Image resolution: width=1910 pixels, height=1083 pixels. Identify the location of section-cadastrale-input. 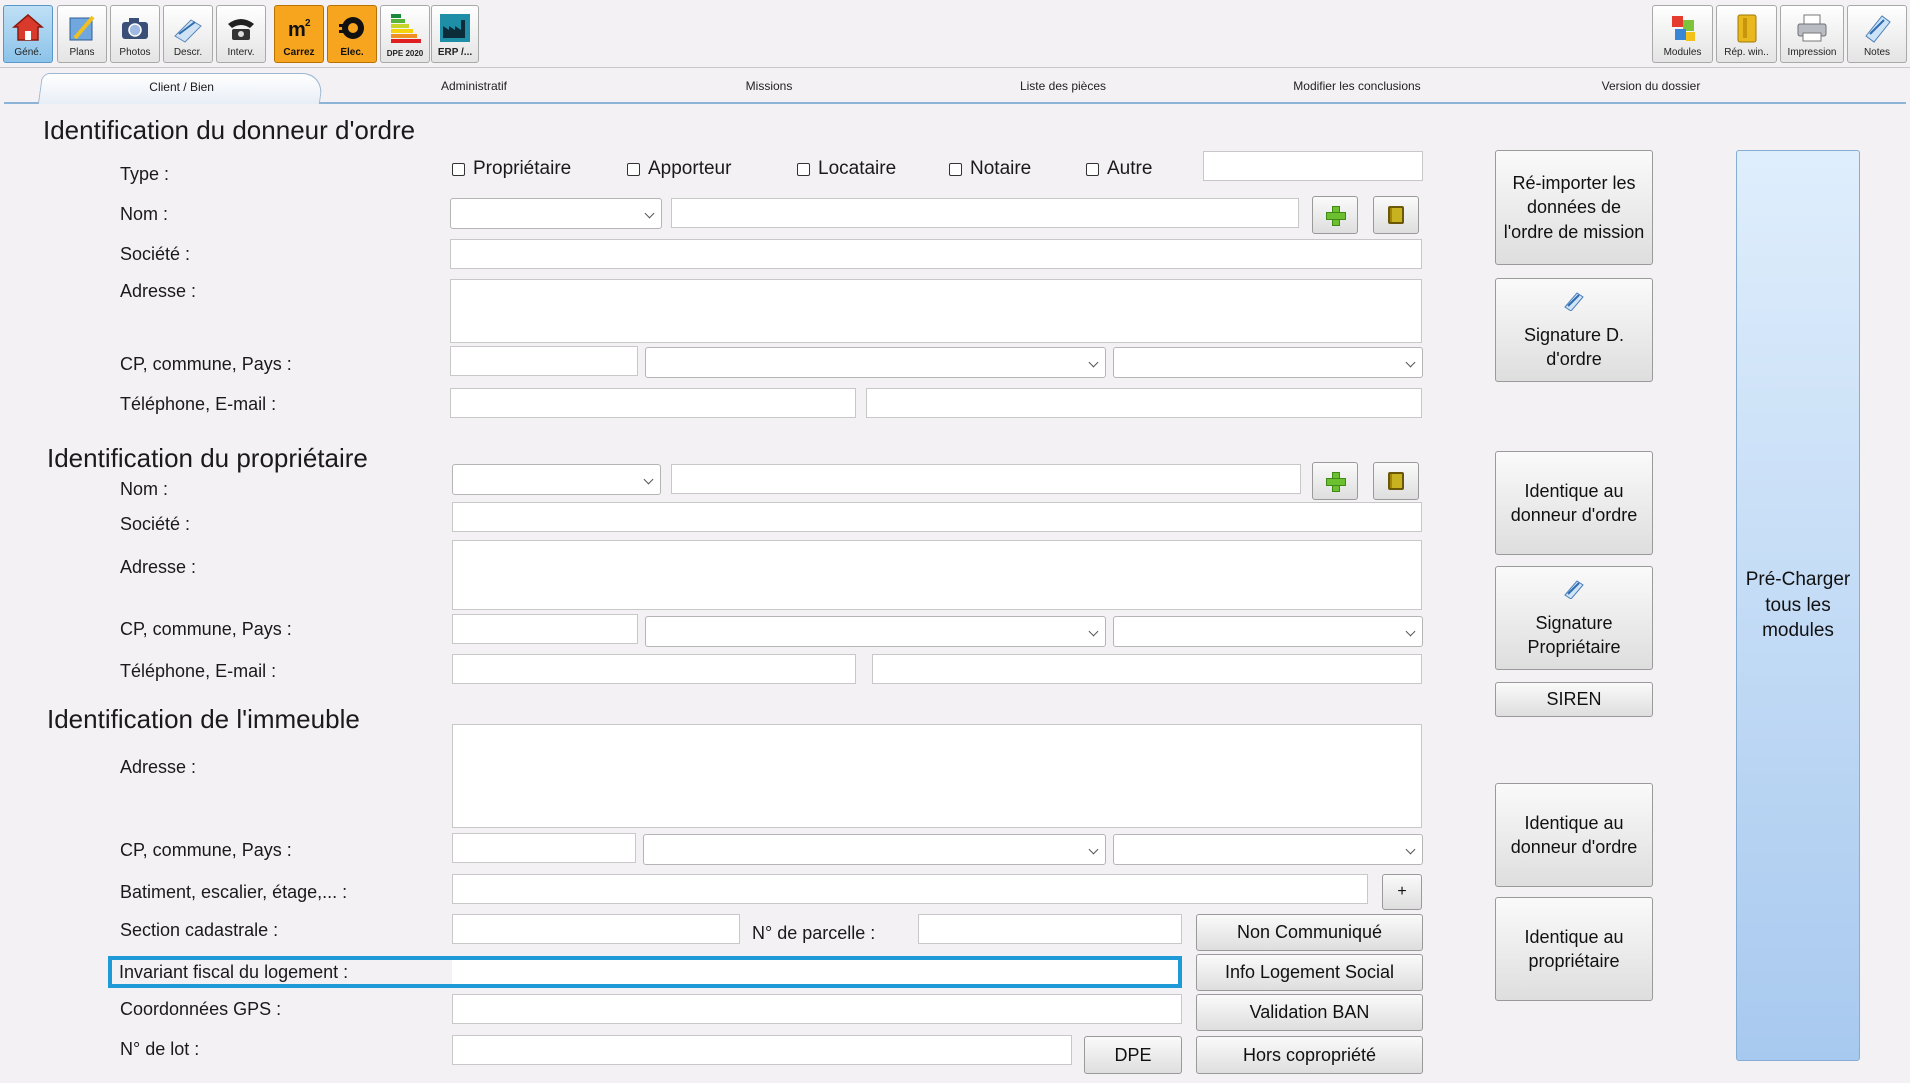
(596, 929).